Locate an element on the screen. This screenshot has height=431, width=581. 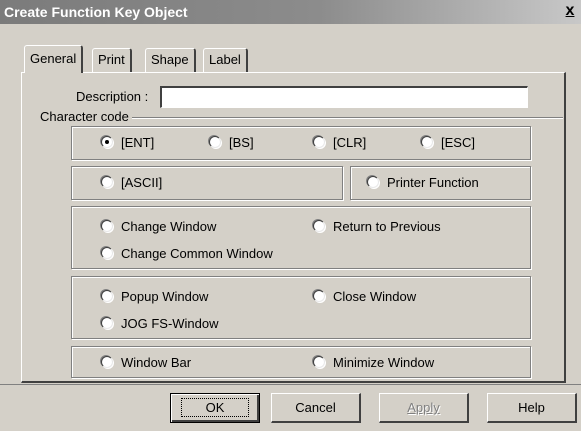
radio-change-common-window-label: Change Common Window is located at coordinates (197, 253).